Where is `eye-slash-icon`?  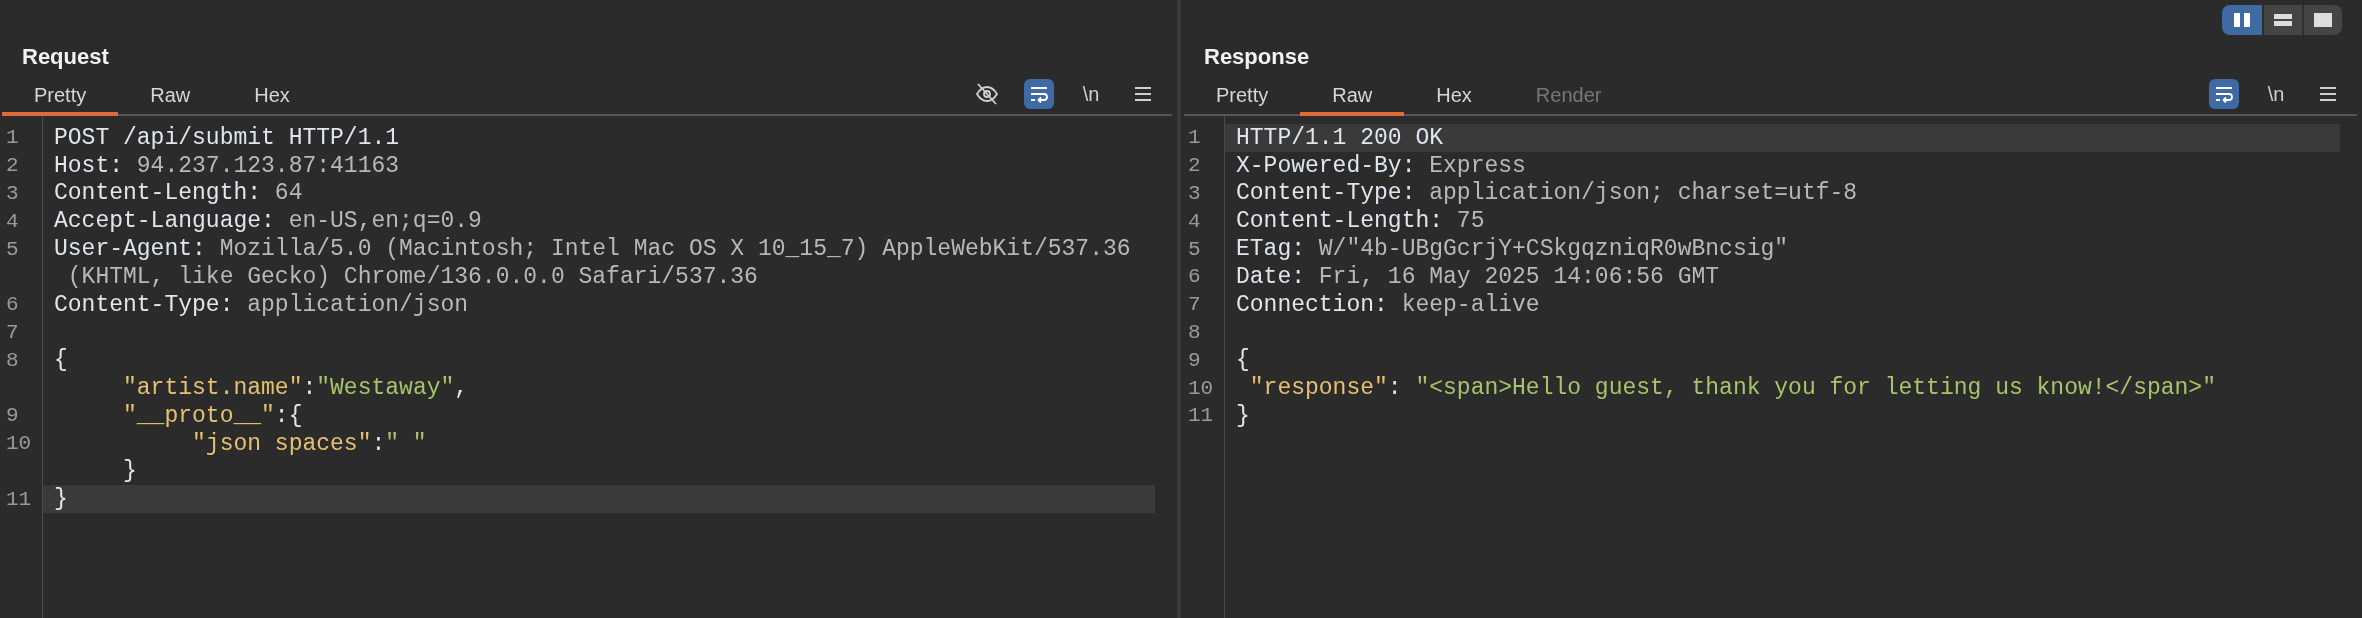 eye-slash-icon is located at coordinates (987, 94).